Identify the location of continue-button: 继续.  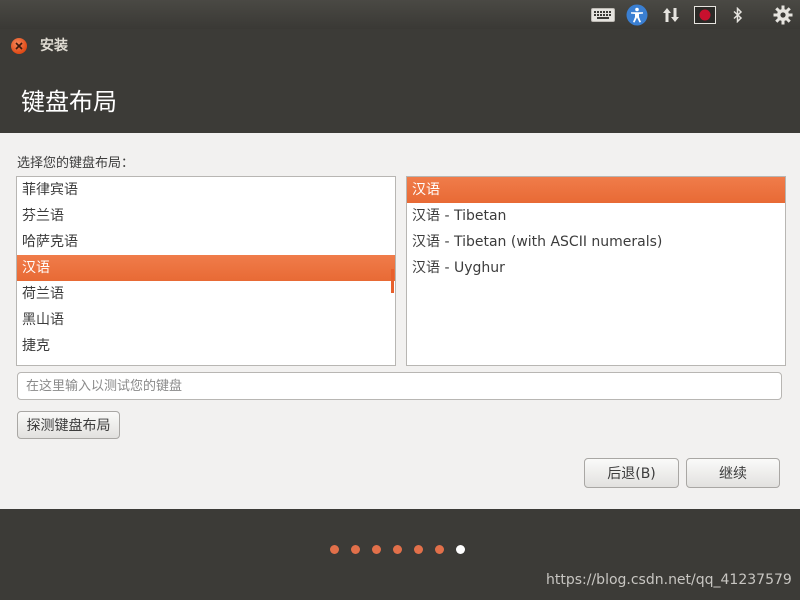
(733, 473).